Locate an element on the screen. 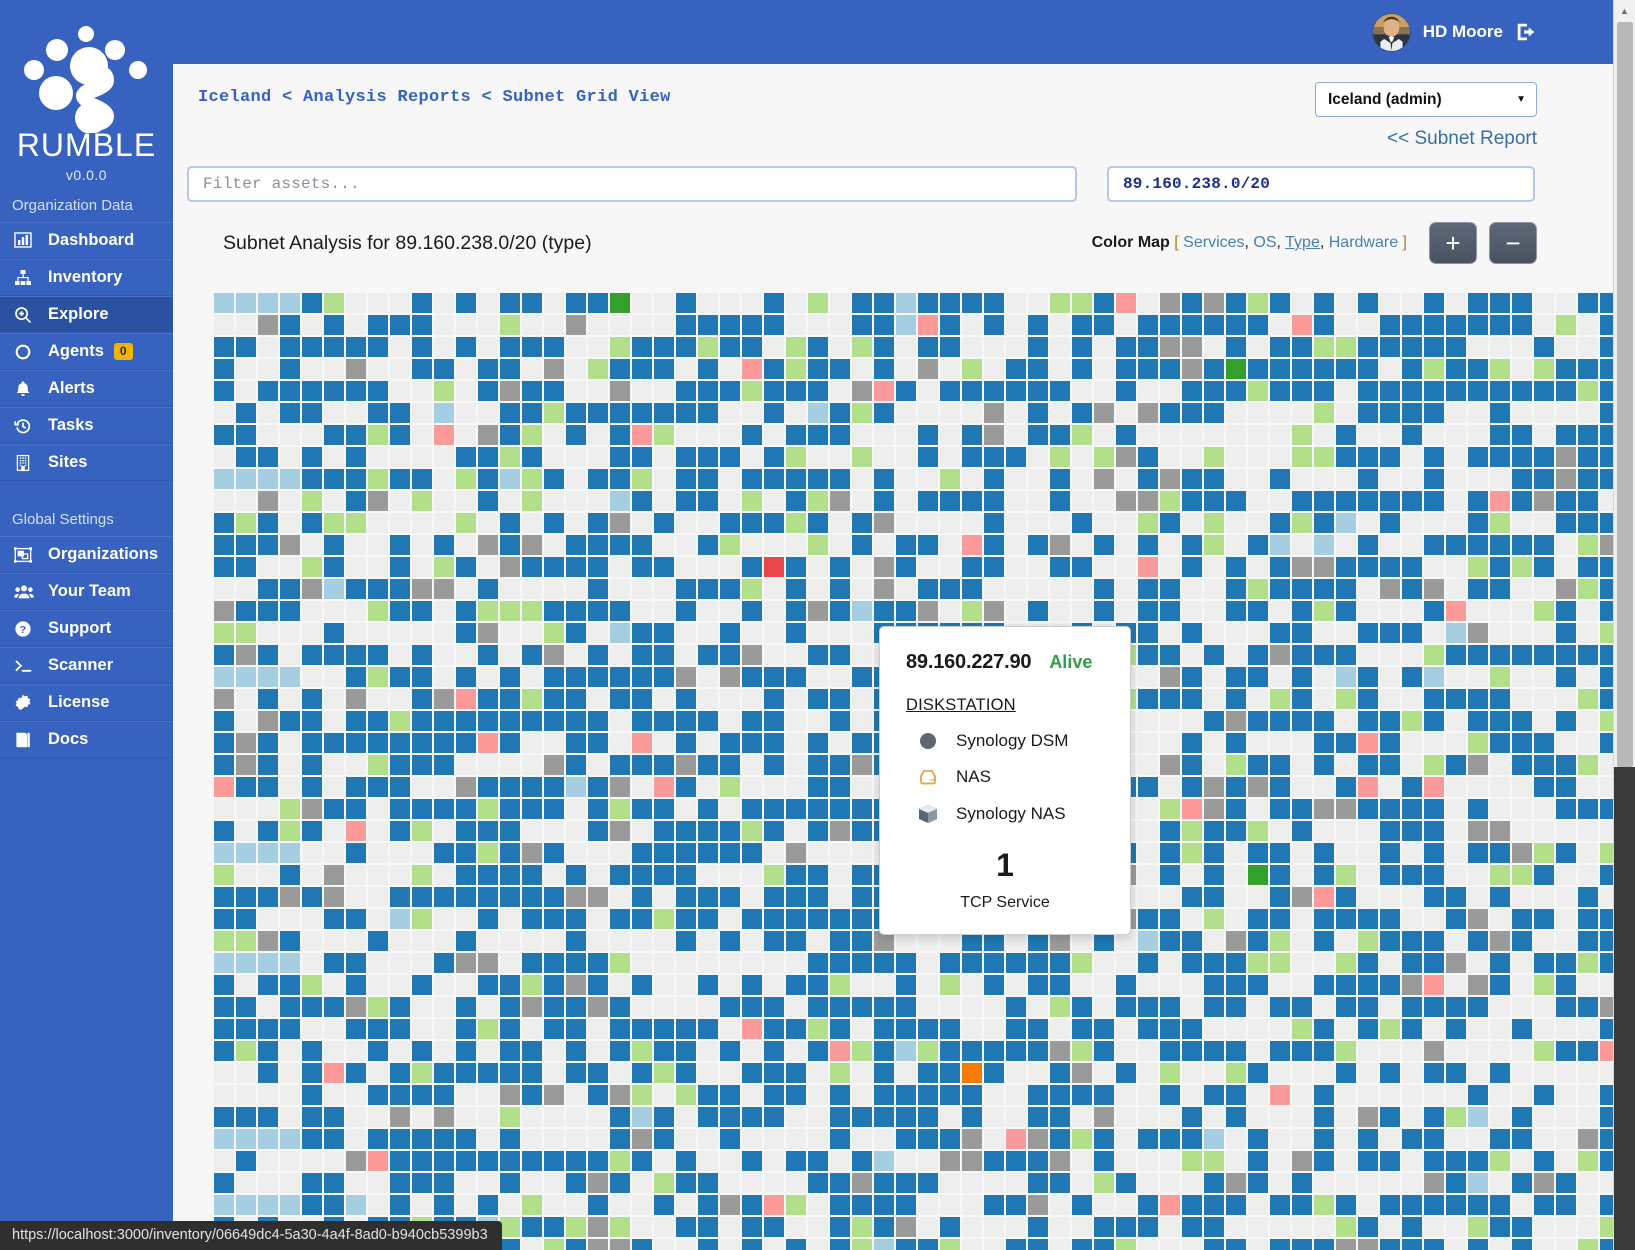 Image resolution: width=1635 pixels, height=1250 pixels. zoom-out-button: − is located at coordinates (1513, 243).